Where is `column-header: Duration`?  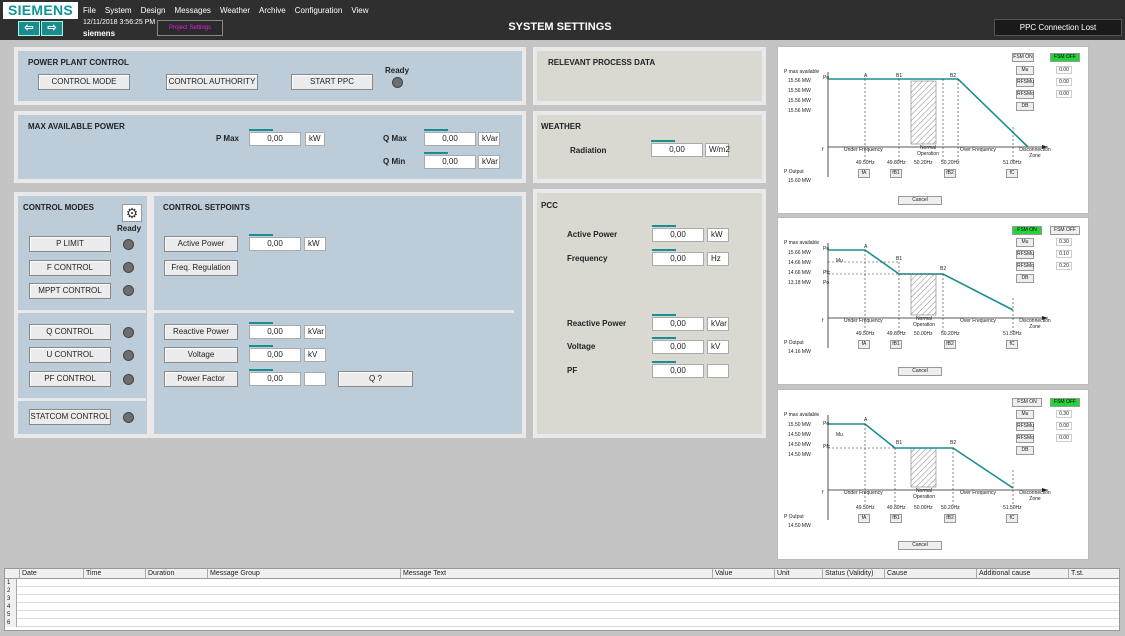
column-header: Duration is located at coordinates (176, 574).